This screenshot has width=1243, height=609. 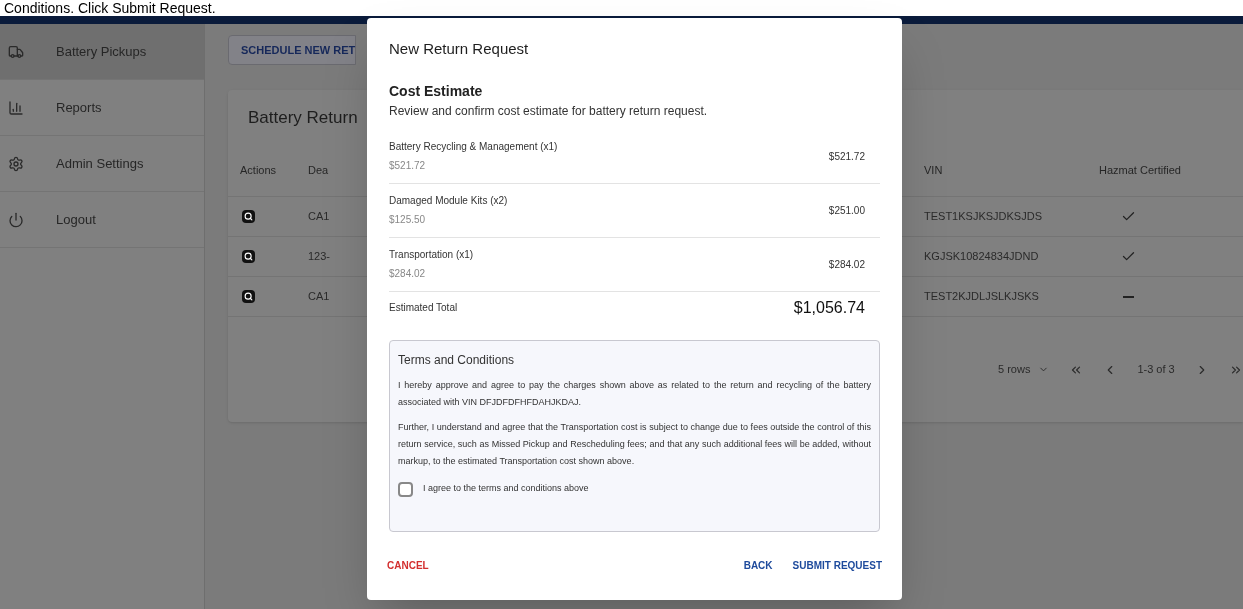 What do you see at coordinates (1024, 369) in the screenshot?
I see `rows-per-page-select: 5 rows` at bounding box center [1024, 369].